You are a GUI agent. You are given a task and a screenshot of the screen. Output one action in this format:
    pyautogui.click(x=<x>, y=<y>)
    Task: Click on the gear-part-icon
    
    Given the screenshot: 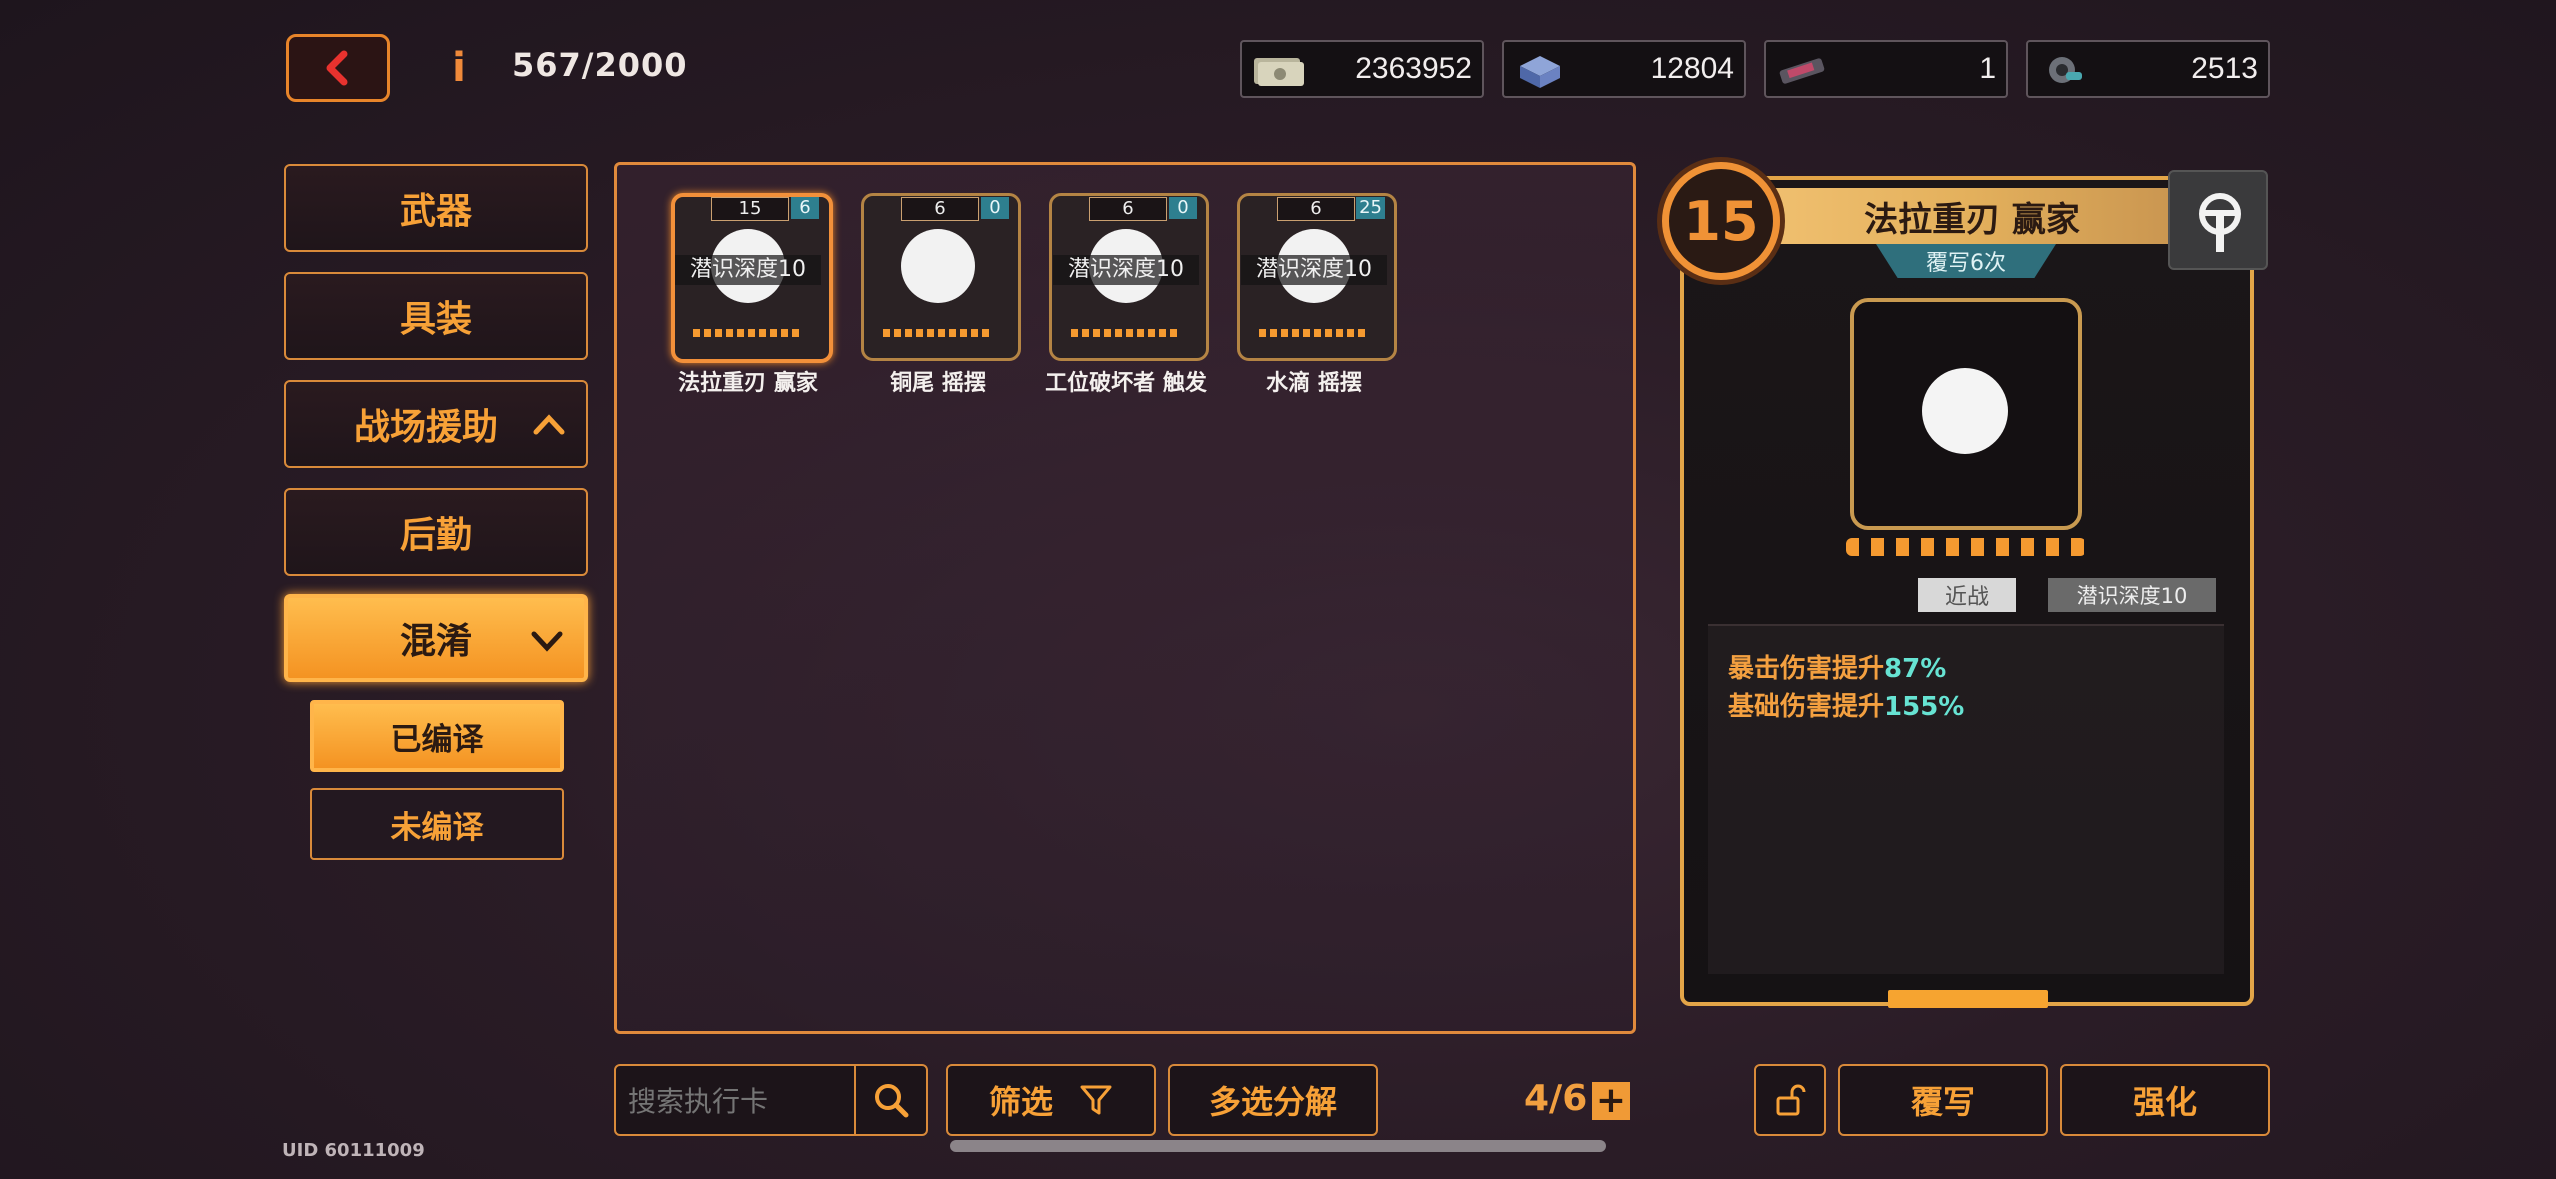 What is the action you would take?
    pyautogui.click(x=2065, y=70)
    